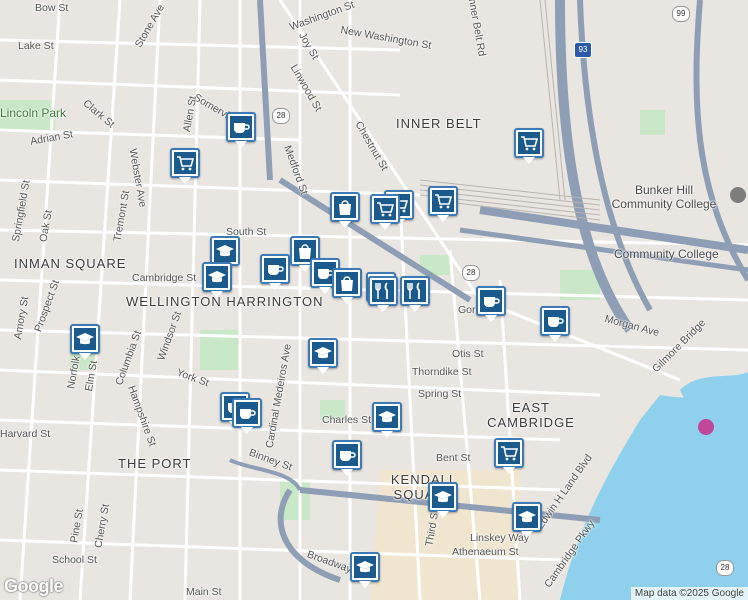 This screenshot has height=600, width=748. I want to click on route-shield: 99, so click(681, 14).